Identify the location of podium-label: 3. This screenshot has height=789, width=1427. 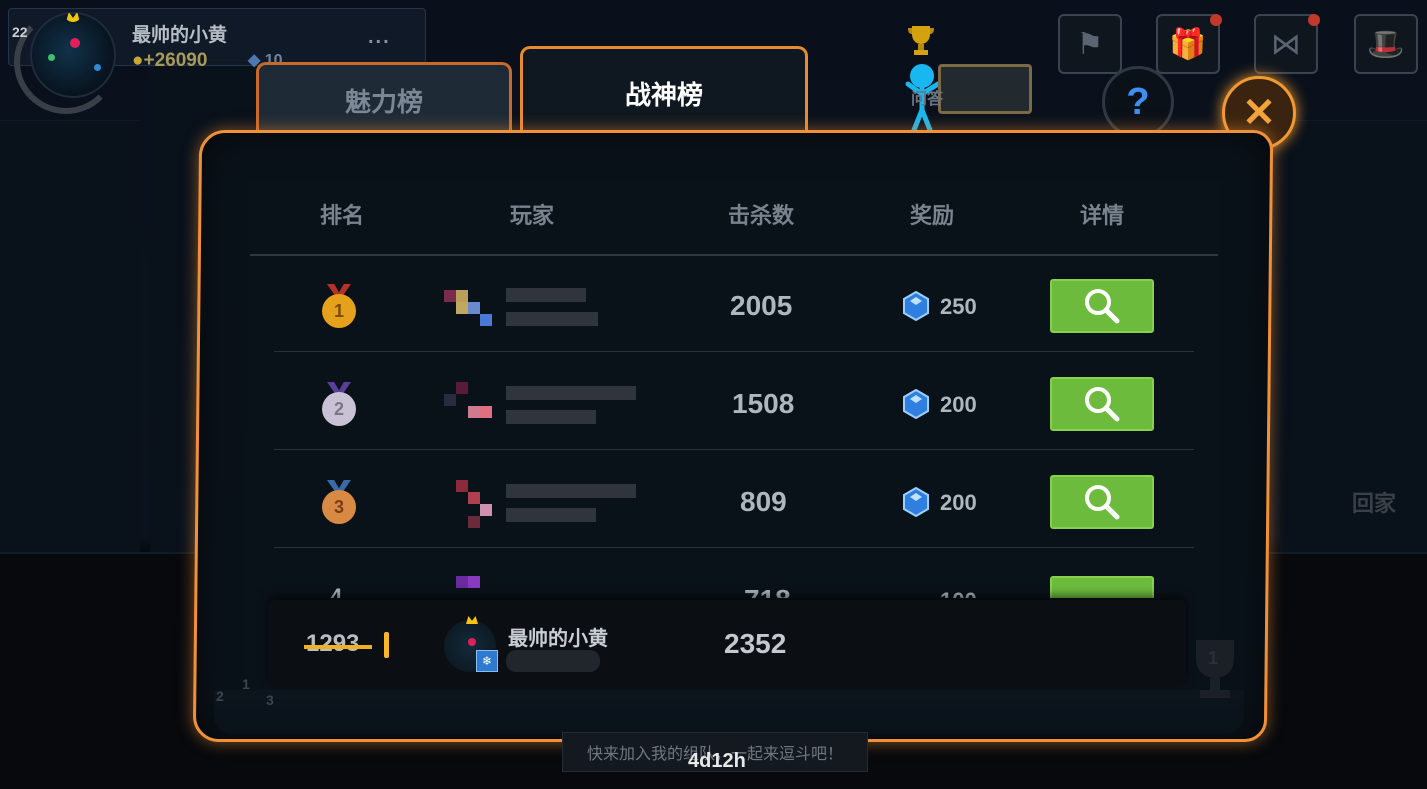
(270, 700).